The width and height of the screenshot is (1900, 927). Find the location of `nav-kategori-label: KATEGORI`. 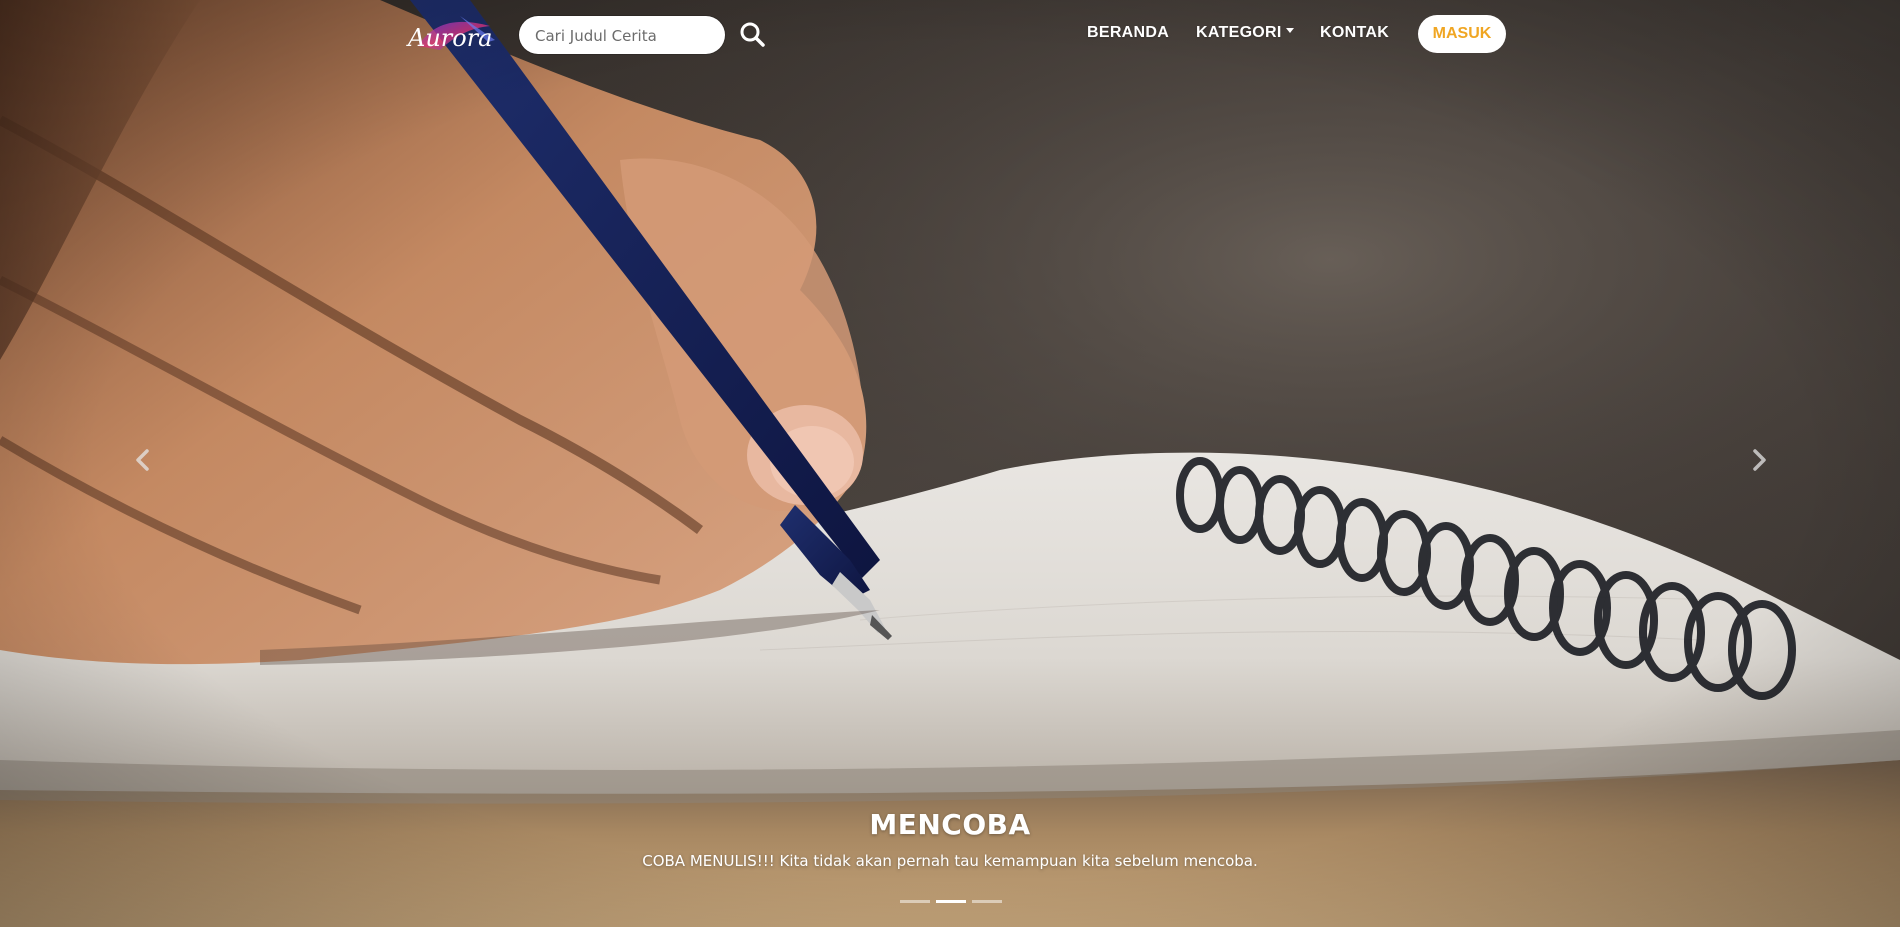

nav-kategori-label: KATEGORI is located at coordinates (1239, 32).